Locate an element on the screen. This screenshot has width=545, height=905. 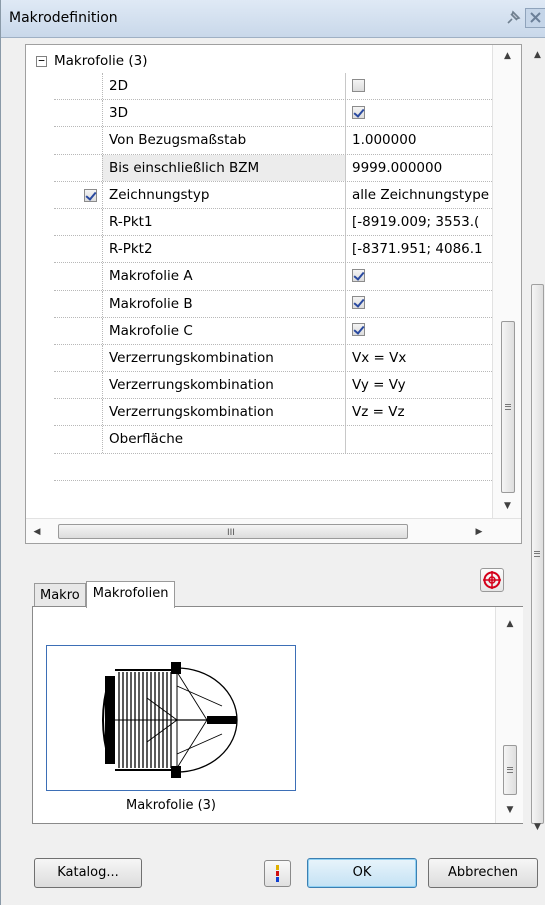
property-label: Makrofolie A is located at coordinates (223, 276).